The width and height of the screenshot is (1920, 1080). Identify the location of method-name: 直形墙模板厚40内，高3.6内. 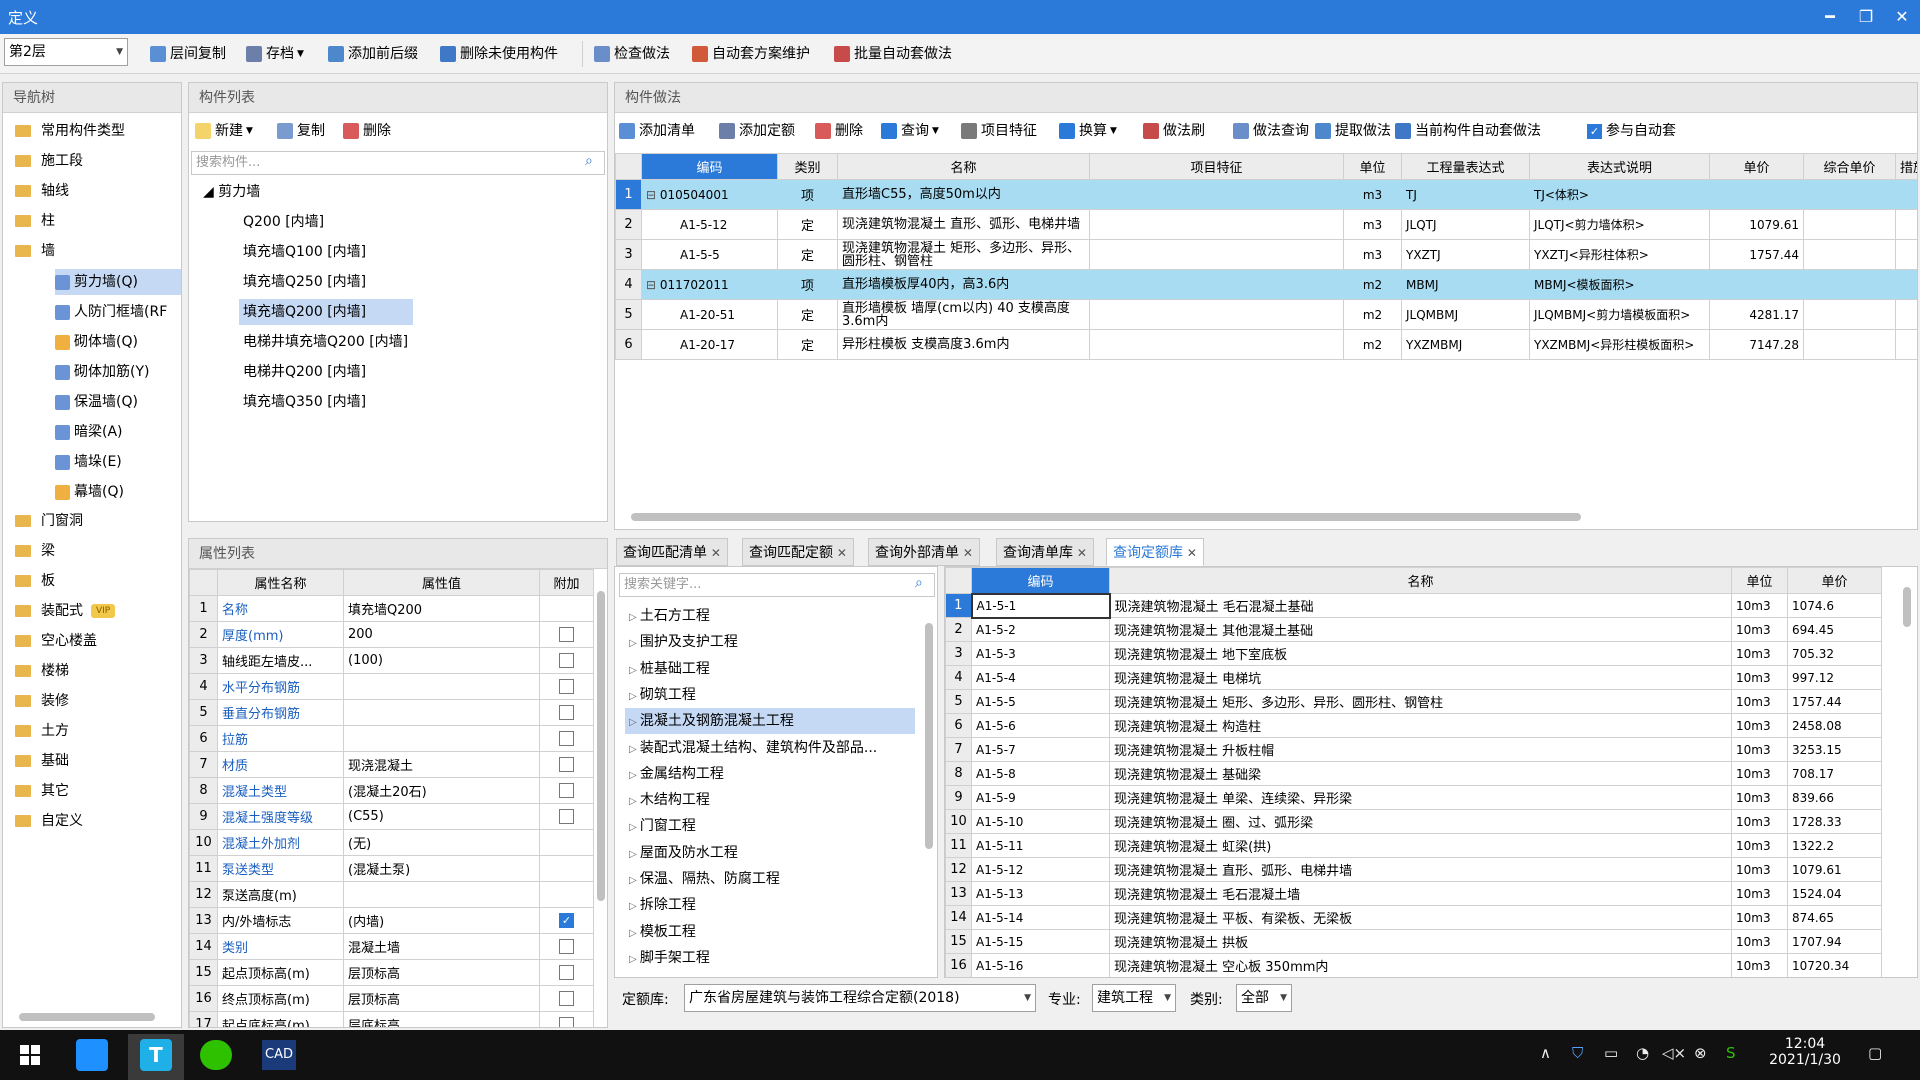
(963, 284).